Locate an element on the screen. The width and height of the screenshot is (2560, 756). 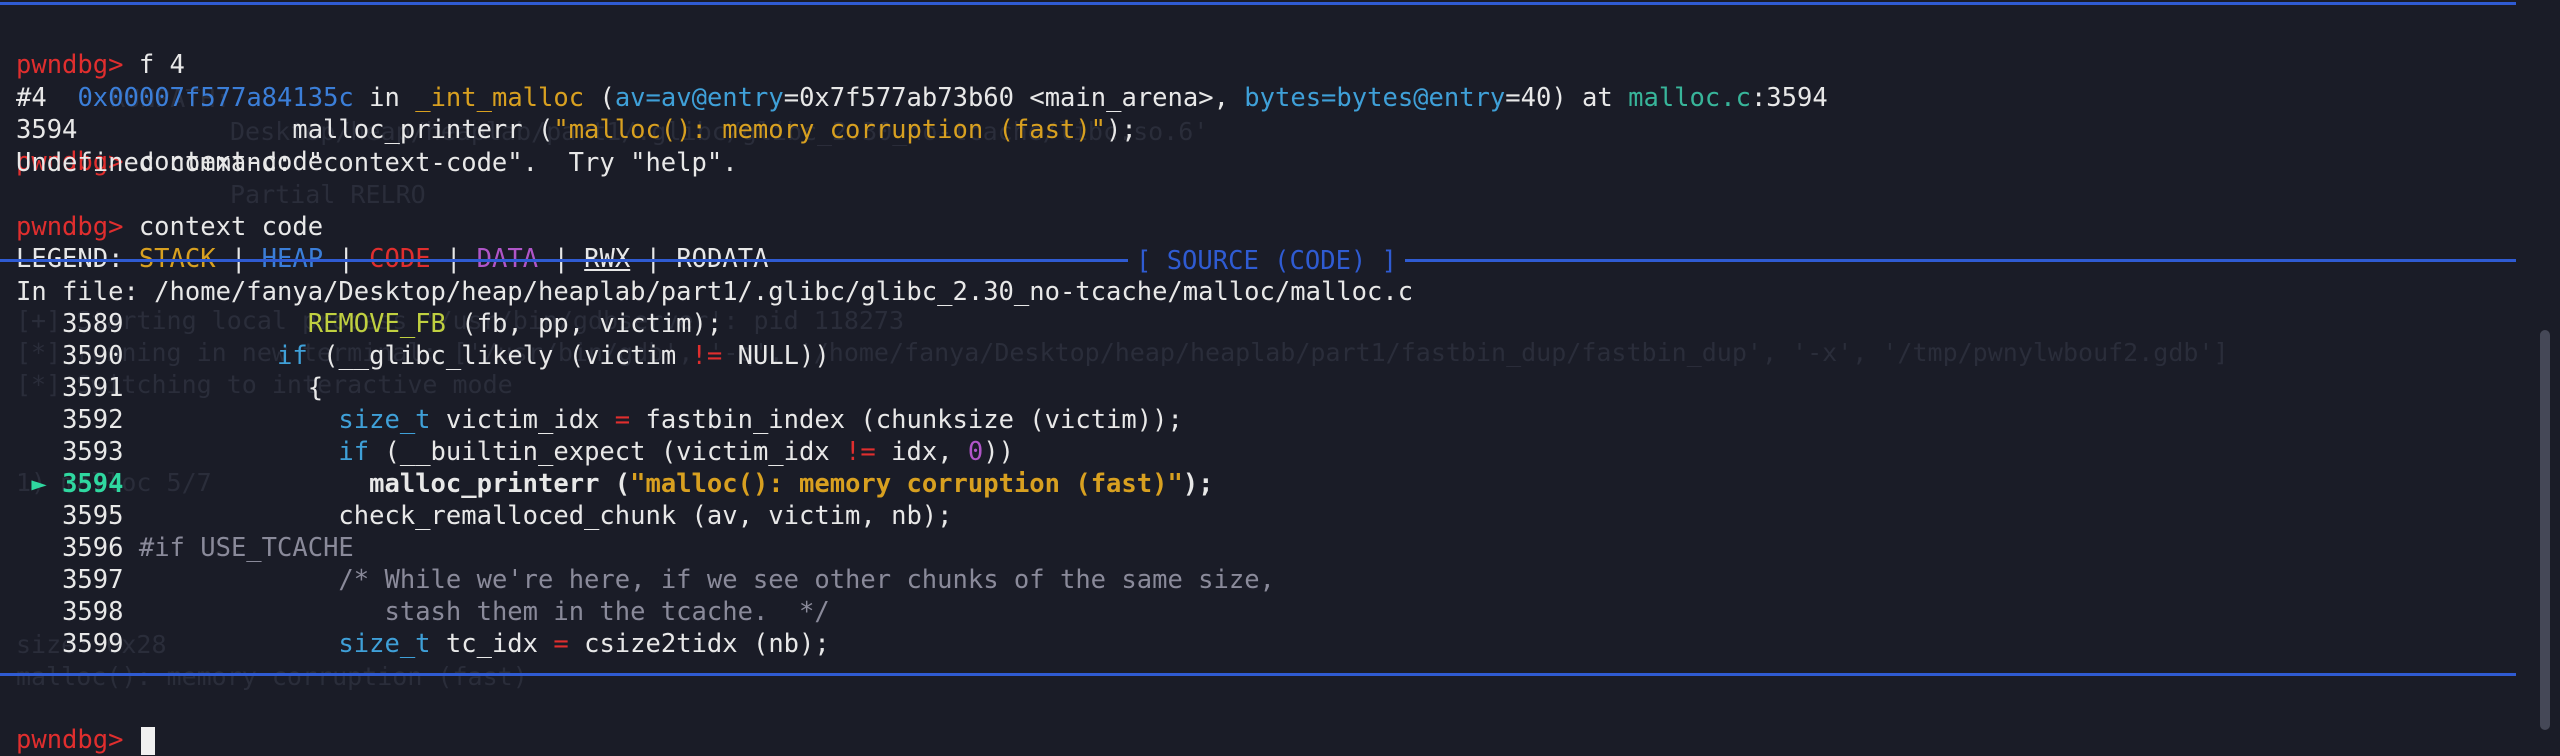
source-line-3598: 3598 stash them in the tcache. */ is located at coordinates (423, 612).